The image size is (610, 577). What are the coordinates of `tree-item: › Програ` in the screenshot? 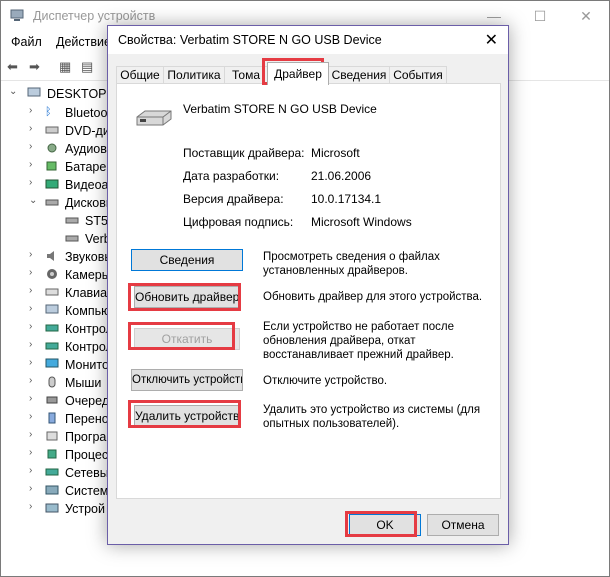 It's located at (56, 437).